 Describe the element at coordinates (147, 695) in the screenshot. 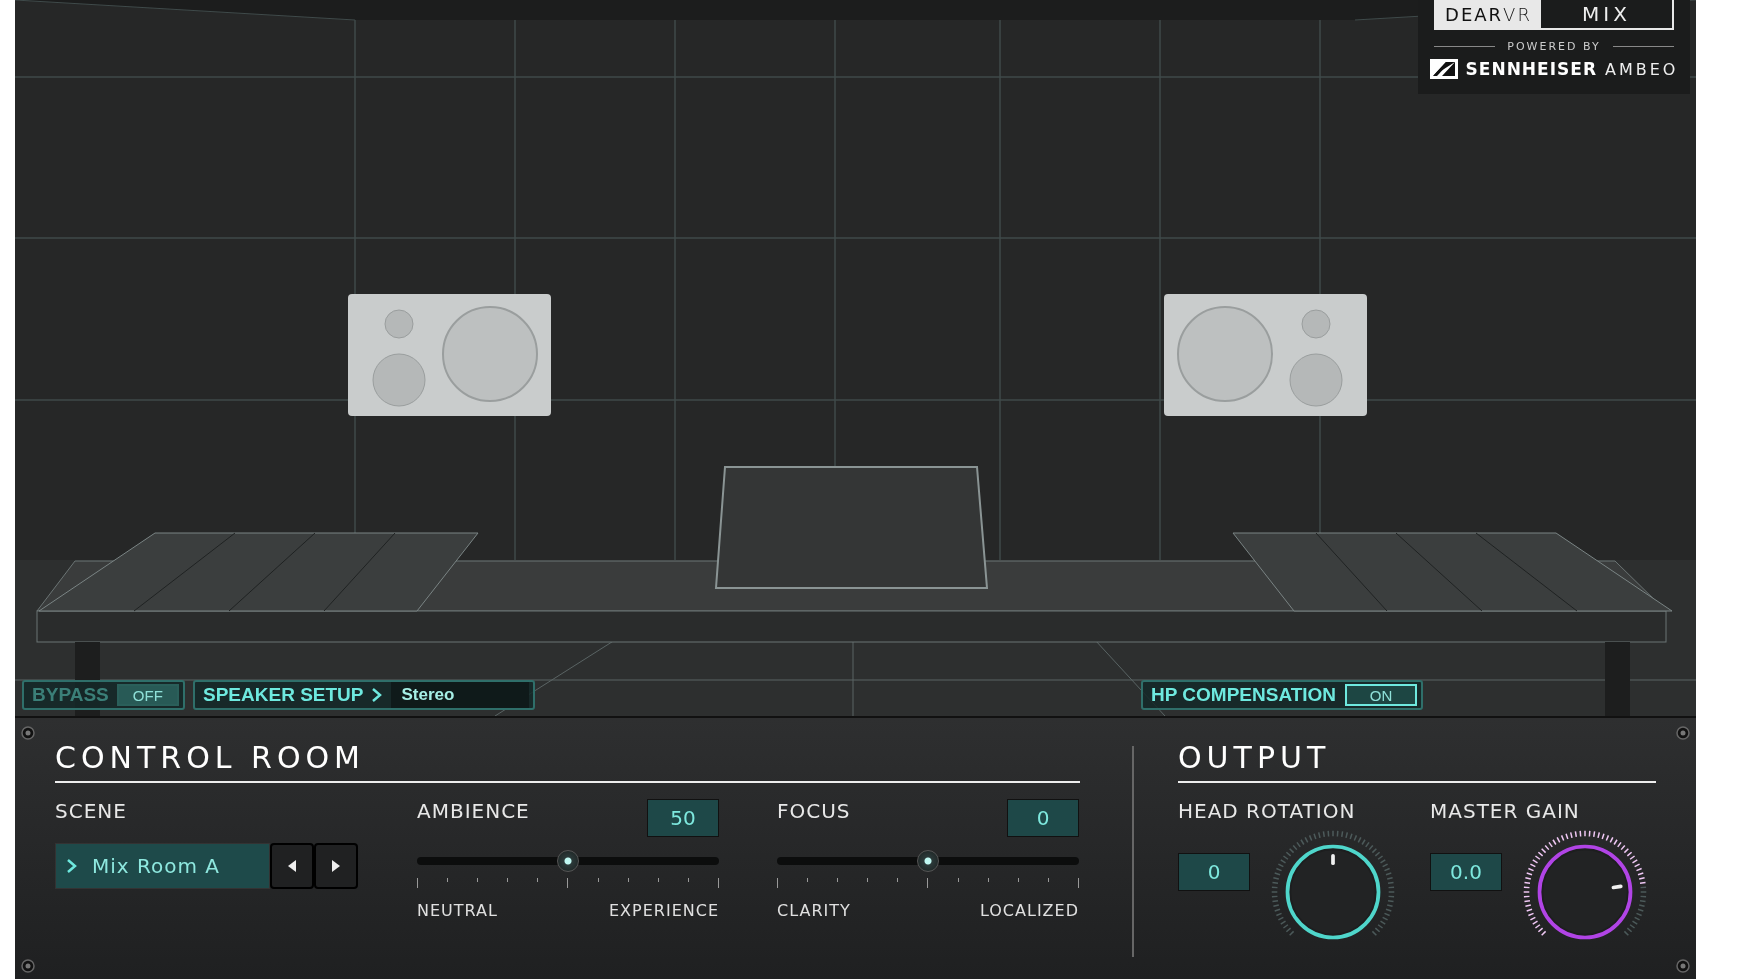

I see `bypass-toggle: OFF` at that location.